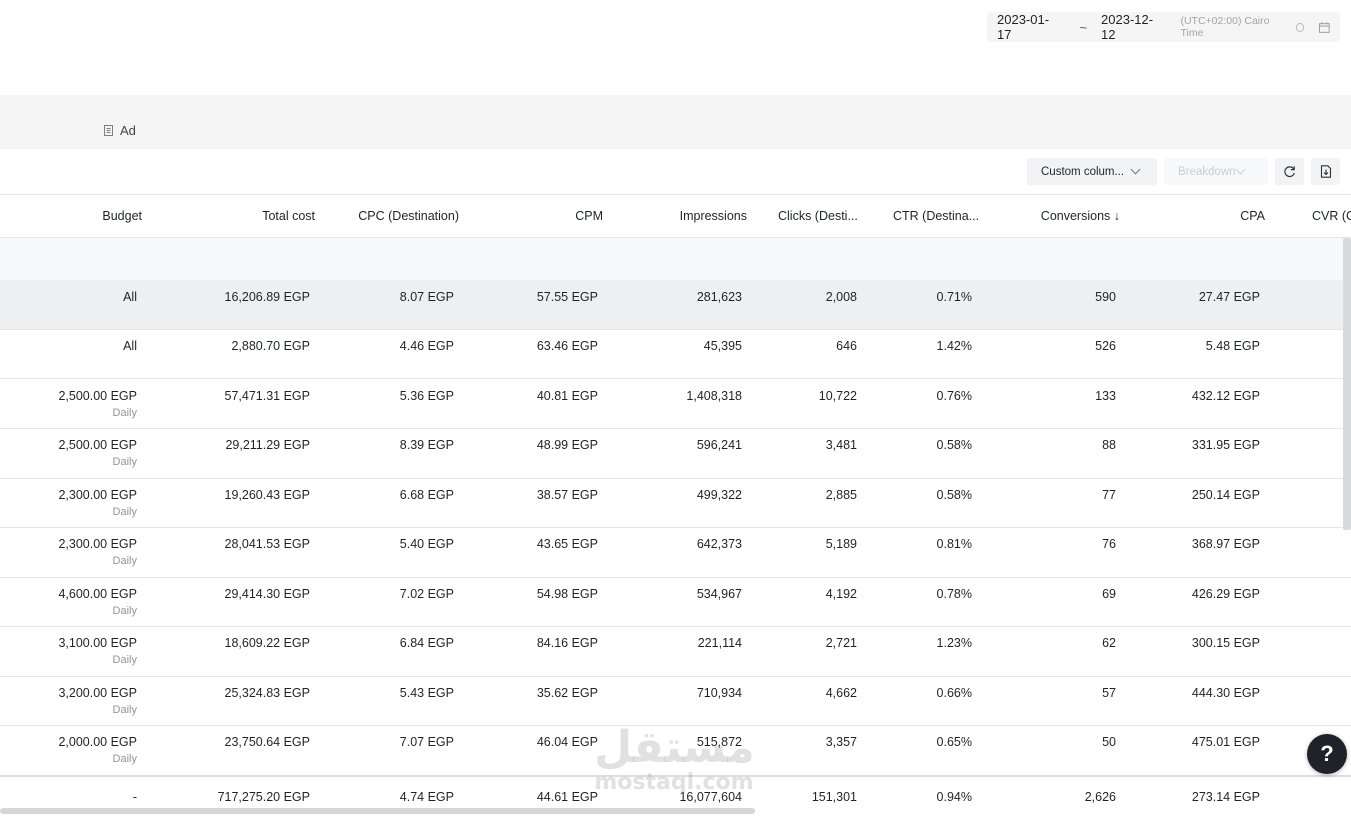 The width and height of the screenshot is (1351, 829). I want to click on cell-budget: 2,300.00 EGP, so click(97, 544).